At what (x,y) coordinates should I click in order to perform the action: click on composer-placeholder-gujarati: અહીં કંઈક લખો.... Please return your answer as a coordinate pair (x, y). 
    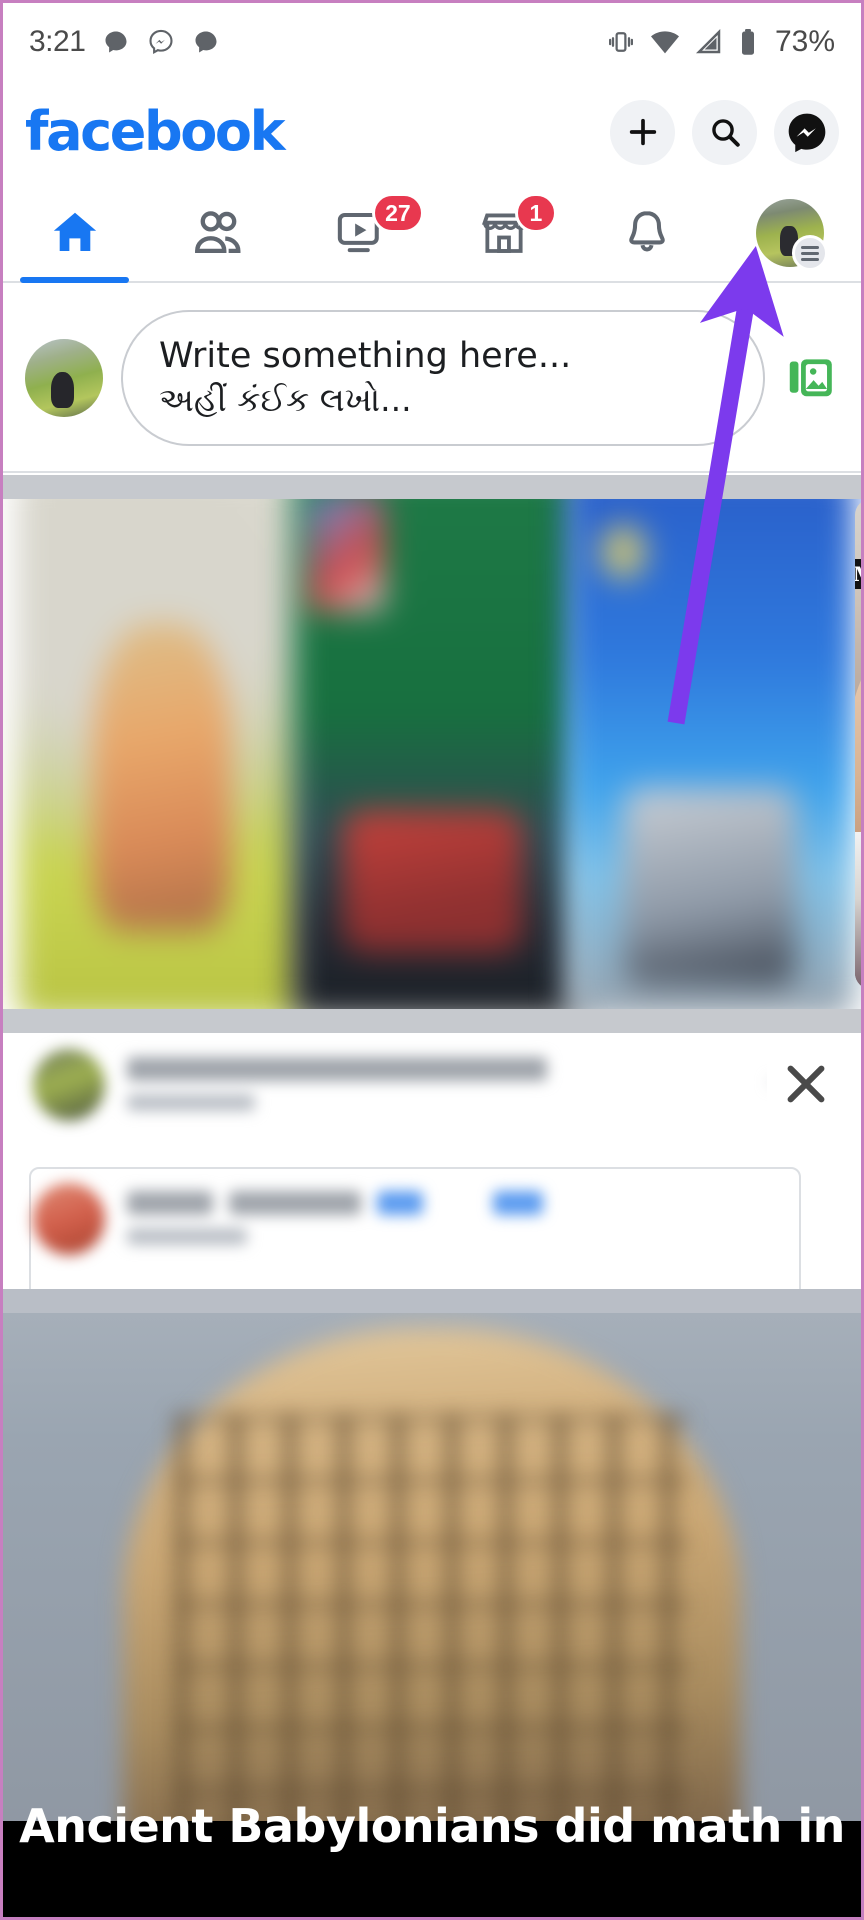
    Looking at the image, I should click on (285, 399).